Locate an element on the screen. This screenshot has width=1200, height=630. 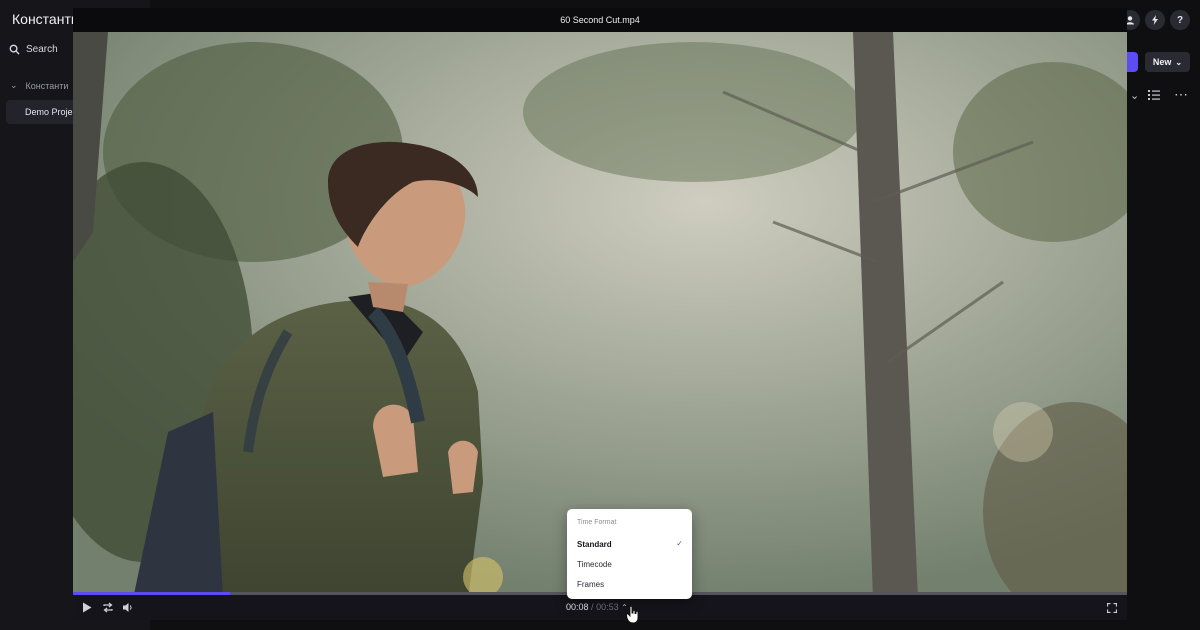
lightning-icon is located at coordinates (1155, 20).